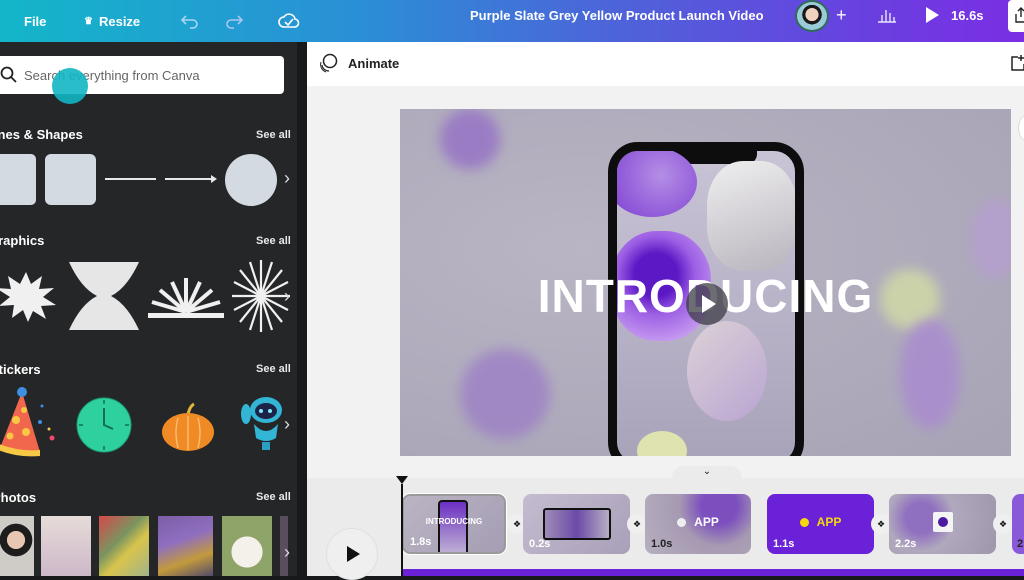  Describe the element at coordinates (104, 425) in the screenshot. I see `clock-sticker` at that location.